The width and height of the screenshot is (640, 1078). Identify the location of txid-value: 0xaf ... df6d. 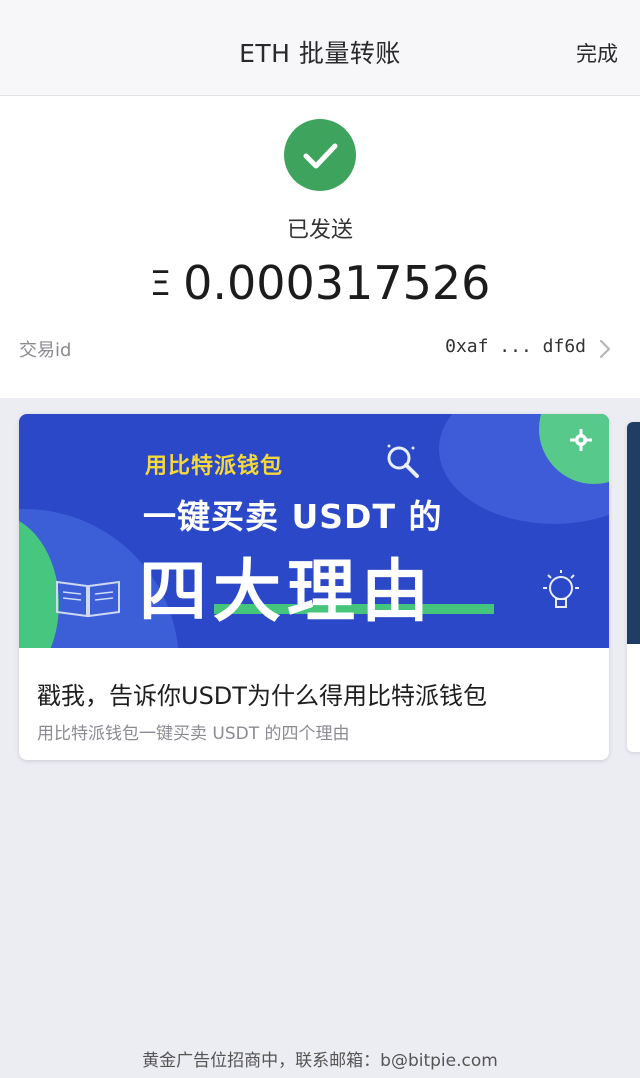
(515, 346).